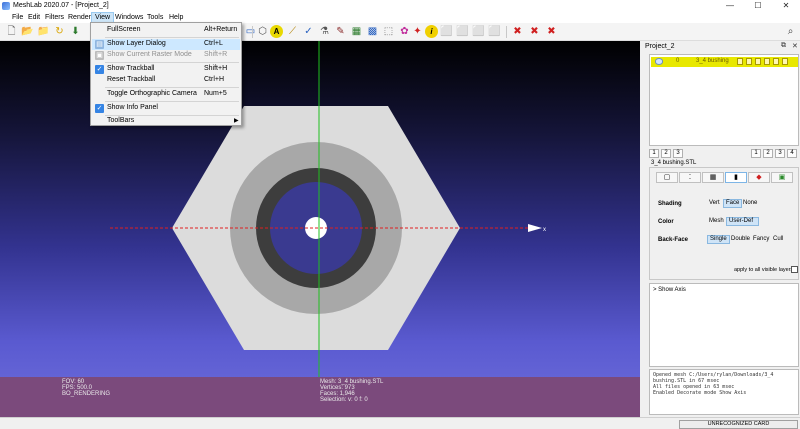  Describe the element at coordinates (462, 31) in the screenshot. I see `rect-select-2-icon: ⬜` at that location.